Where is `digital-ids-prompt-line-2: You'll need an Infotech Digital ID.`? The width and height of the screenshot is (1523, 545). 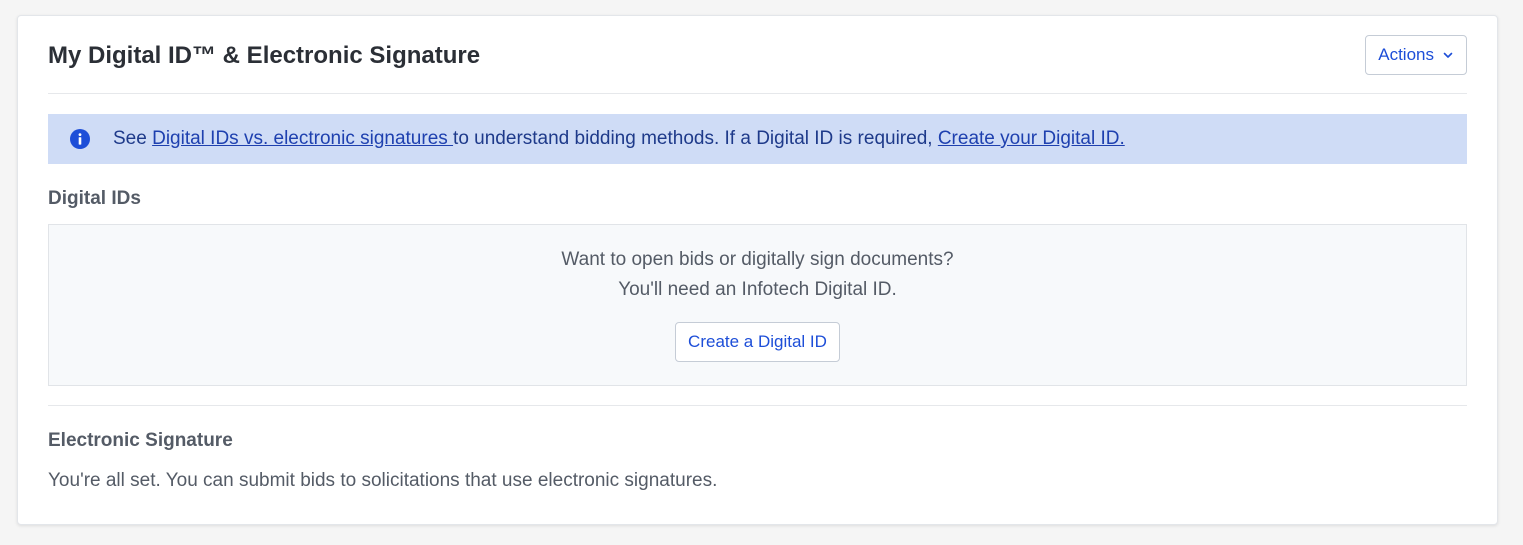 digital-ids-prompt-line-2: You'll need an Infotech Digital ID. is located at coordinates (757, 289).